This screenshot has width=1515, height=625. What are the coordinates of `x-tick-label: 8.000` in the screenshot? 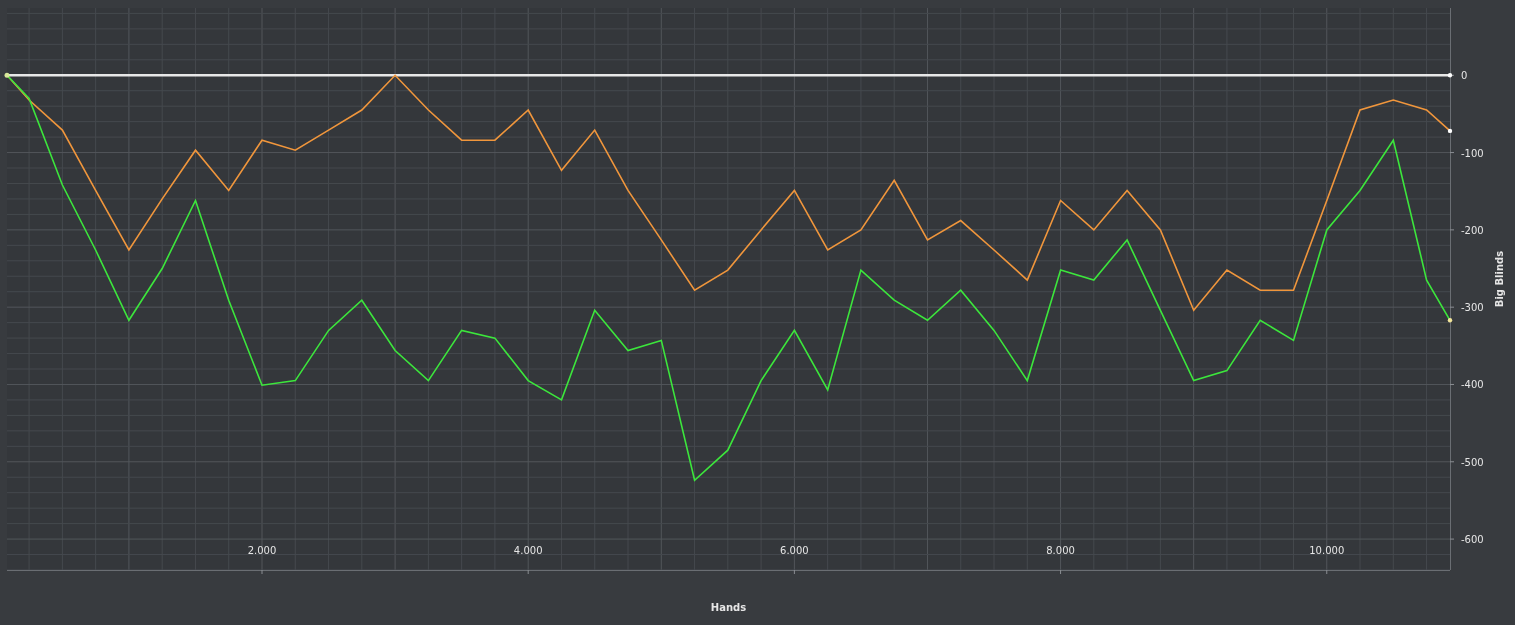 It's located at (1060, 550).